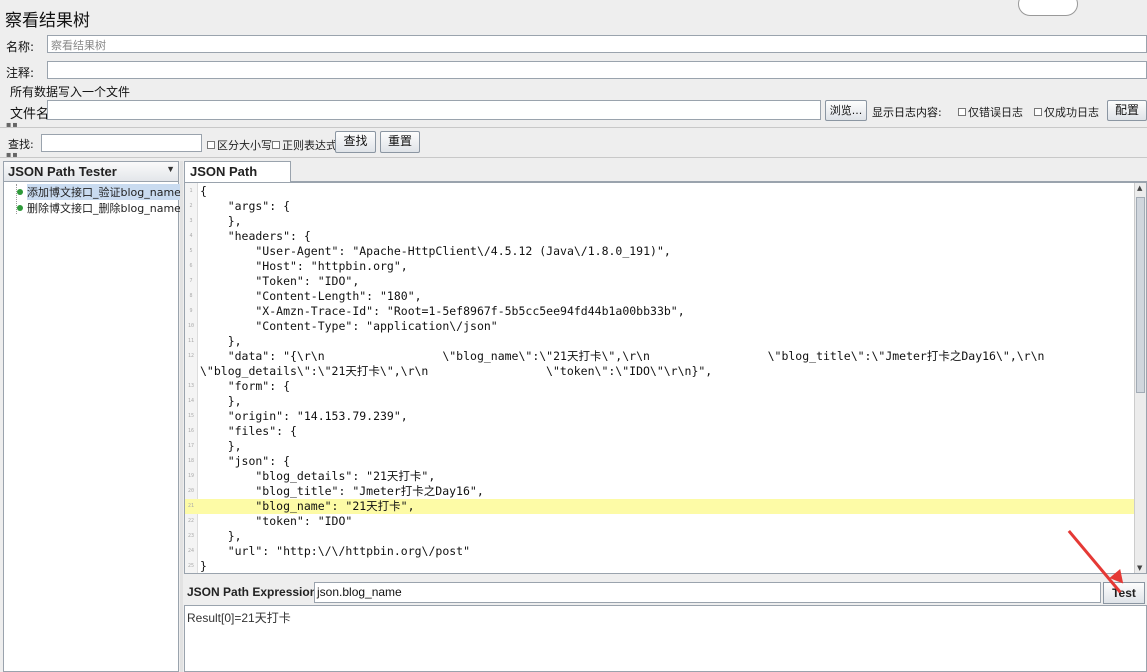 This screenshot has height=672, width=1147. I want to click on scroll-down-icon: ▼, so click(1139, 568).